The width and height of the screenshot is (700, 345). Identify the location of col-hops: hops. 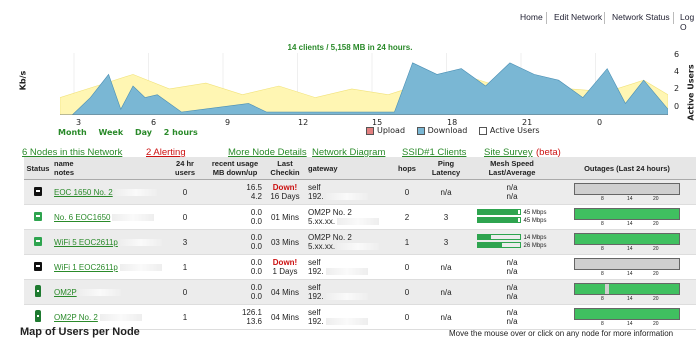
(407, 168).